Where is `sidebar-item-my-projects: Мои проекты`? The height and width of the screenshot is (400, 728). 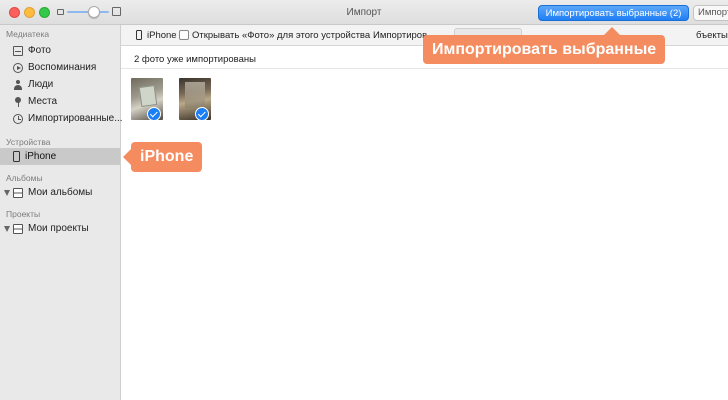 sidebar-item-my-projects: Мои проекты is located at coordinates (60, 228).